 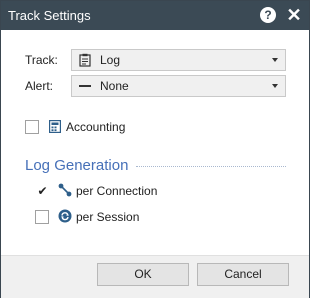 What do you see at coordinates (49, 15) in the screenshot?
I see `dialog-title: Track Settings` at bounding box center [49, 15].